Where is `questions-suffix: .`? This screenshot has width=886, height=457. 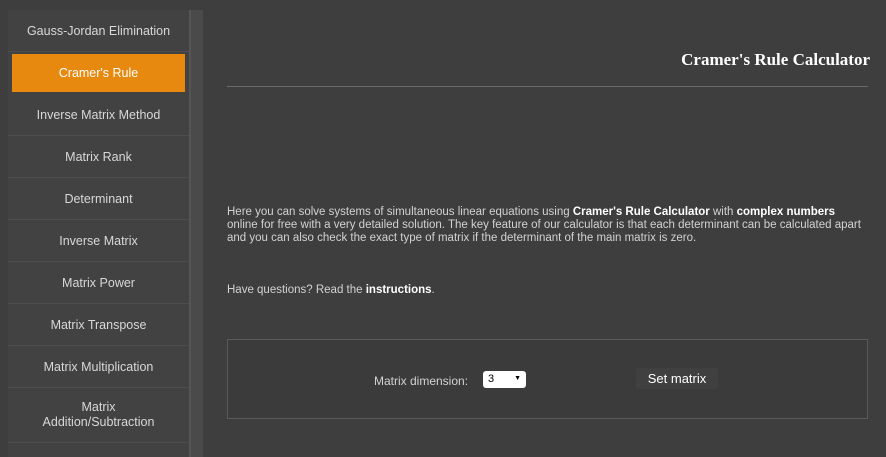
questions-suffix: . is located at coordinates (433, 290).